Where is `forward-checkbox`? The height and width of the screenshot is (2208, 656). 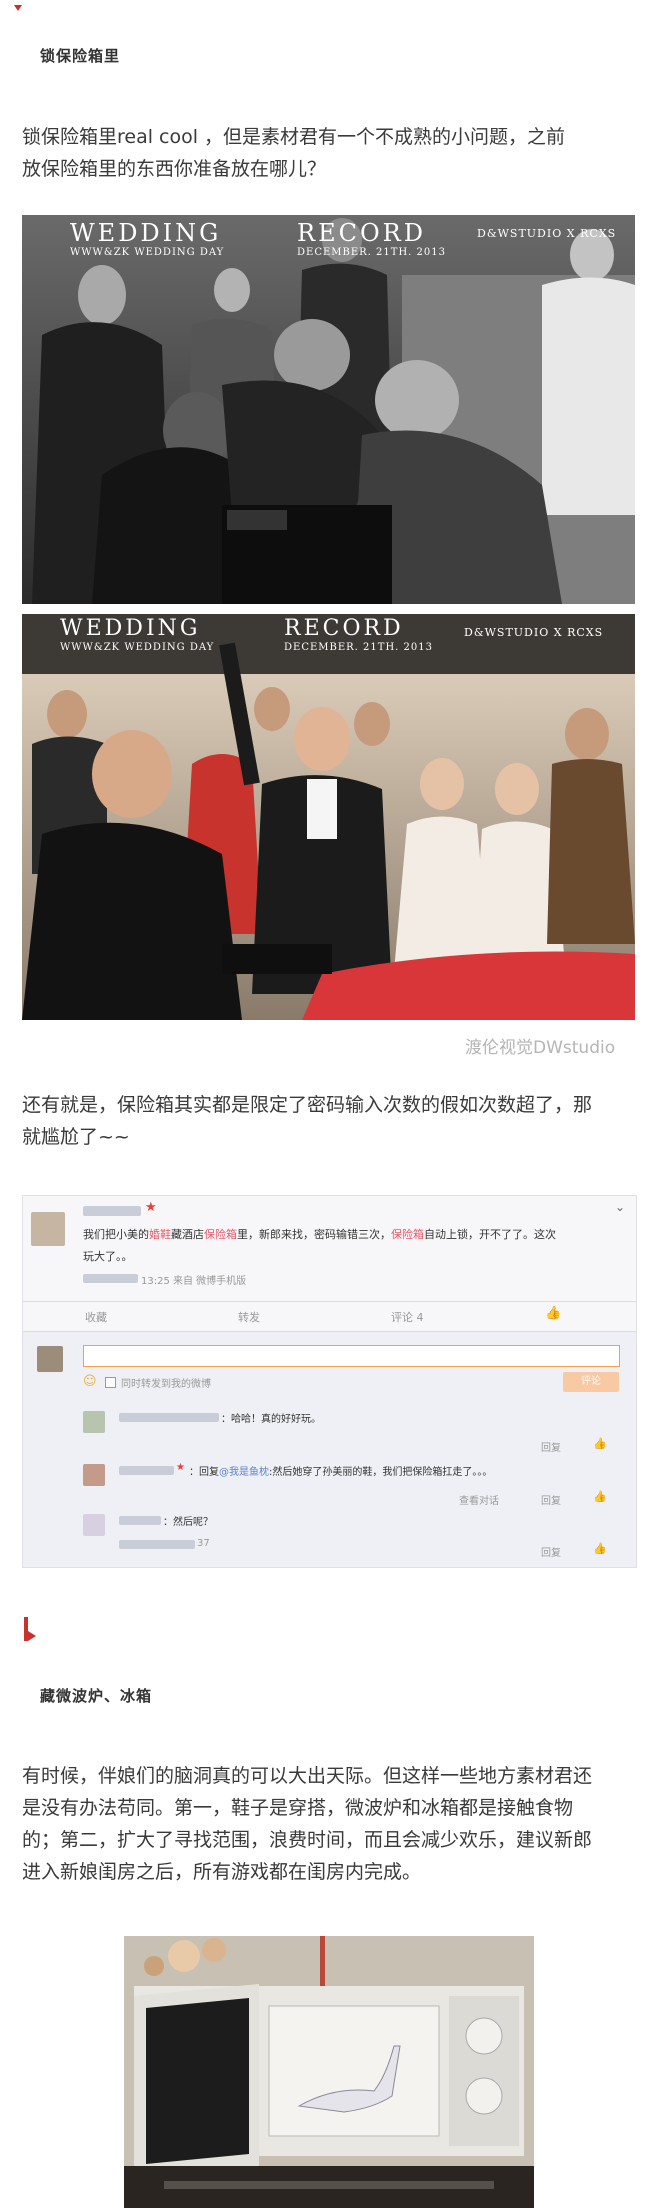
forward-checkbox is located at coordinates (110, 1382).